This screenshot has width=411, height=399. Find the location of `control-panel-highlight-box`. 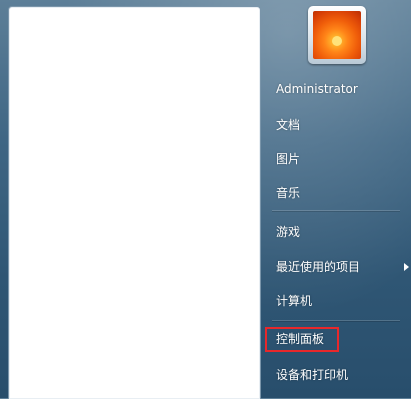

control-panel-highlight-box is located at coordinates (302, 339).